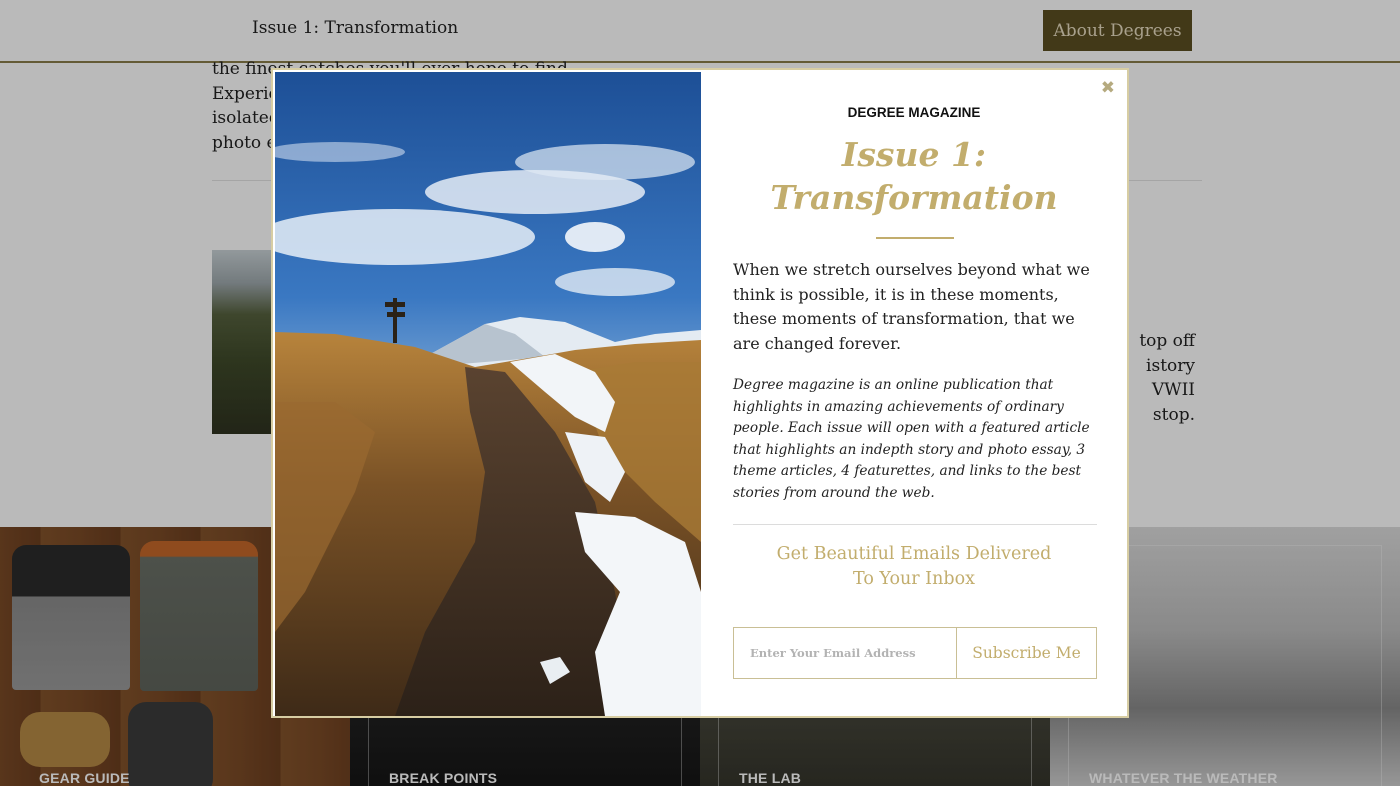 This screenshot has width=1400, height=786. I want to click on modal-kicker: DEGREE MAGAZINE, so click(914, 112).